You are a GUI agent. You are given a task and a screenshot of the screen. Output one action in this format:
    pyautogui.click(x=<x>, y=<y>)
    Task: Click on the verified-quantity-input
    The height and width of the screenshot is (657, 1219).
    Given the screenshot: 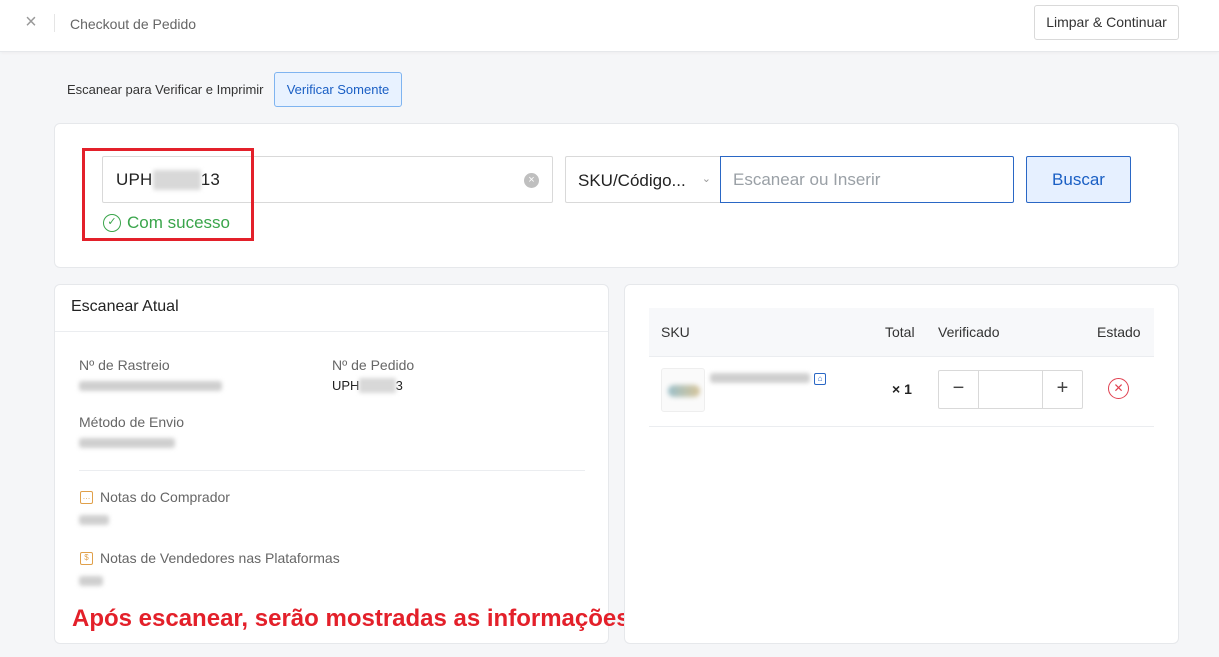 What is the action you would take?
    pyautogui.click(x=1010, y=389)
    